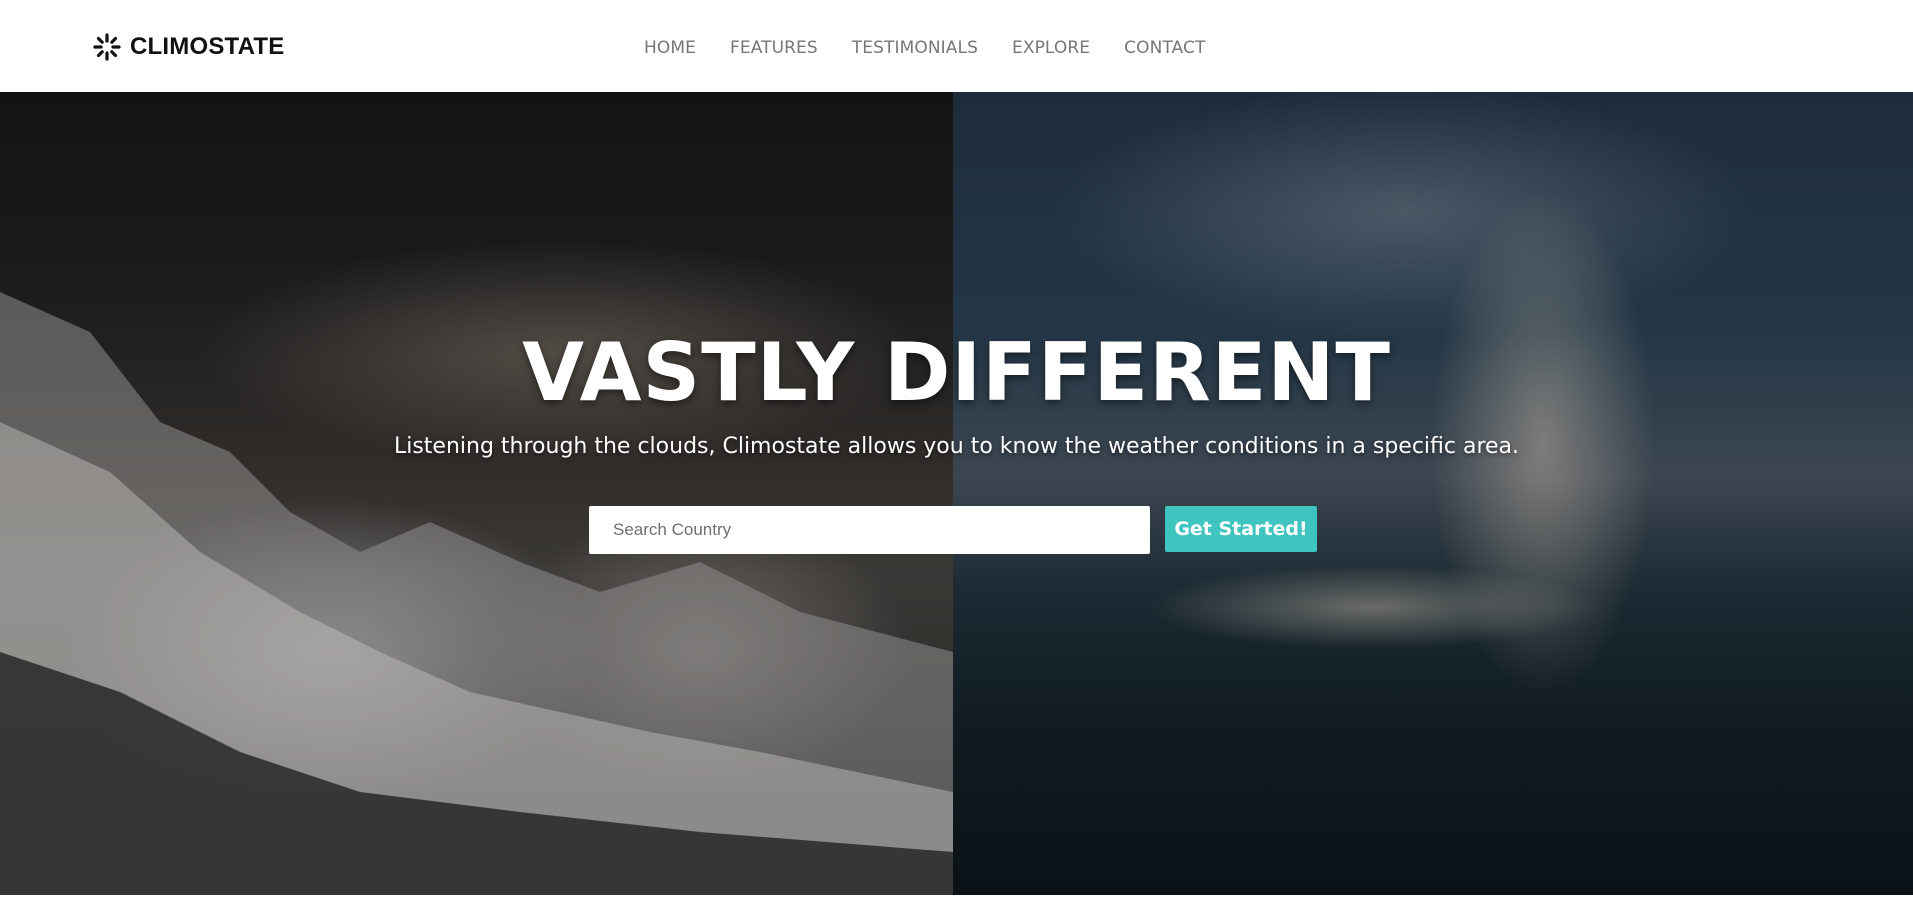 This screenshot has height=899, width=1913. Describe the element at coordinates (670, 48) in the screenshot. I see `nav-home: HOME` at that location.